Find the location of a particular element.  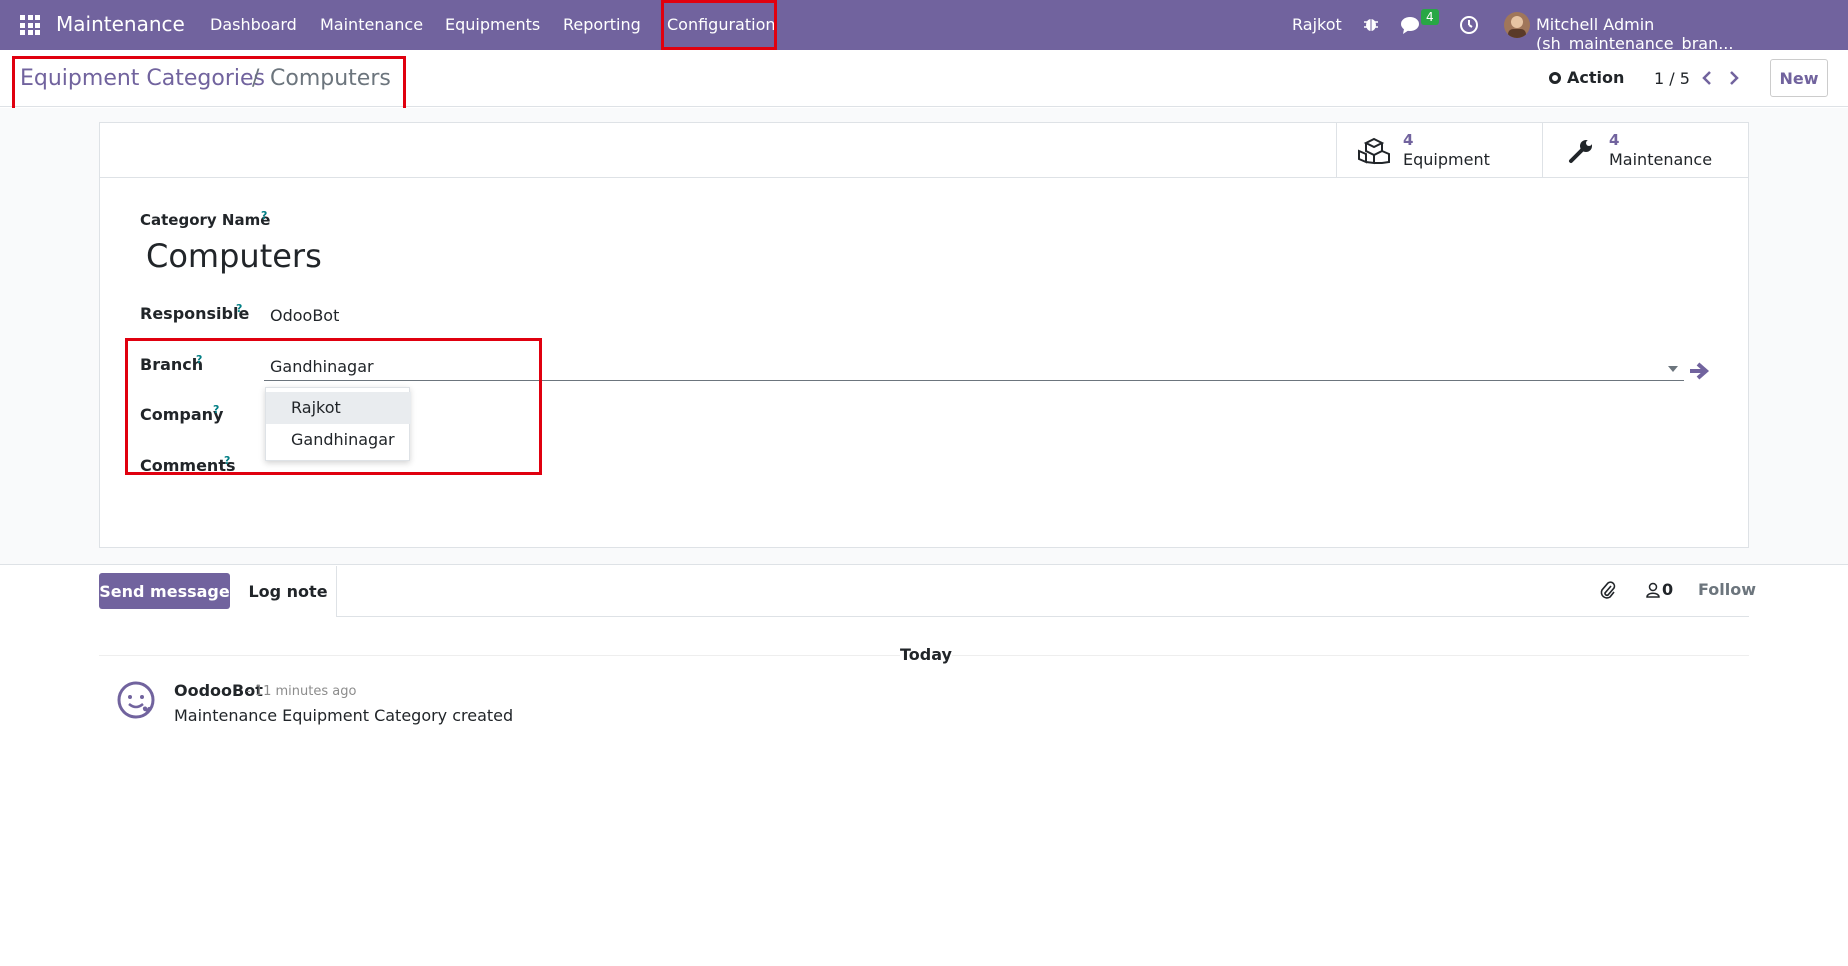

arrow-right-icon is located at coordinates (1699, 371).